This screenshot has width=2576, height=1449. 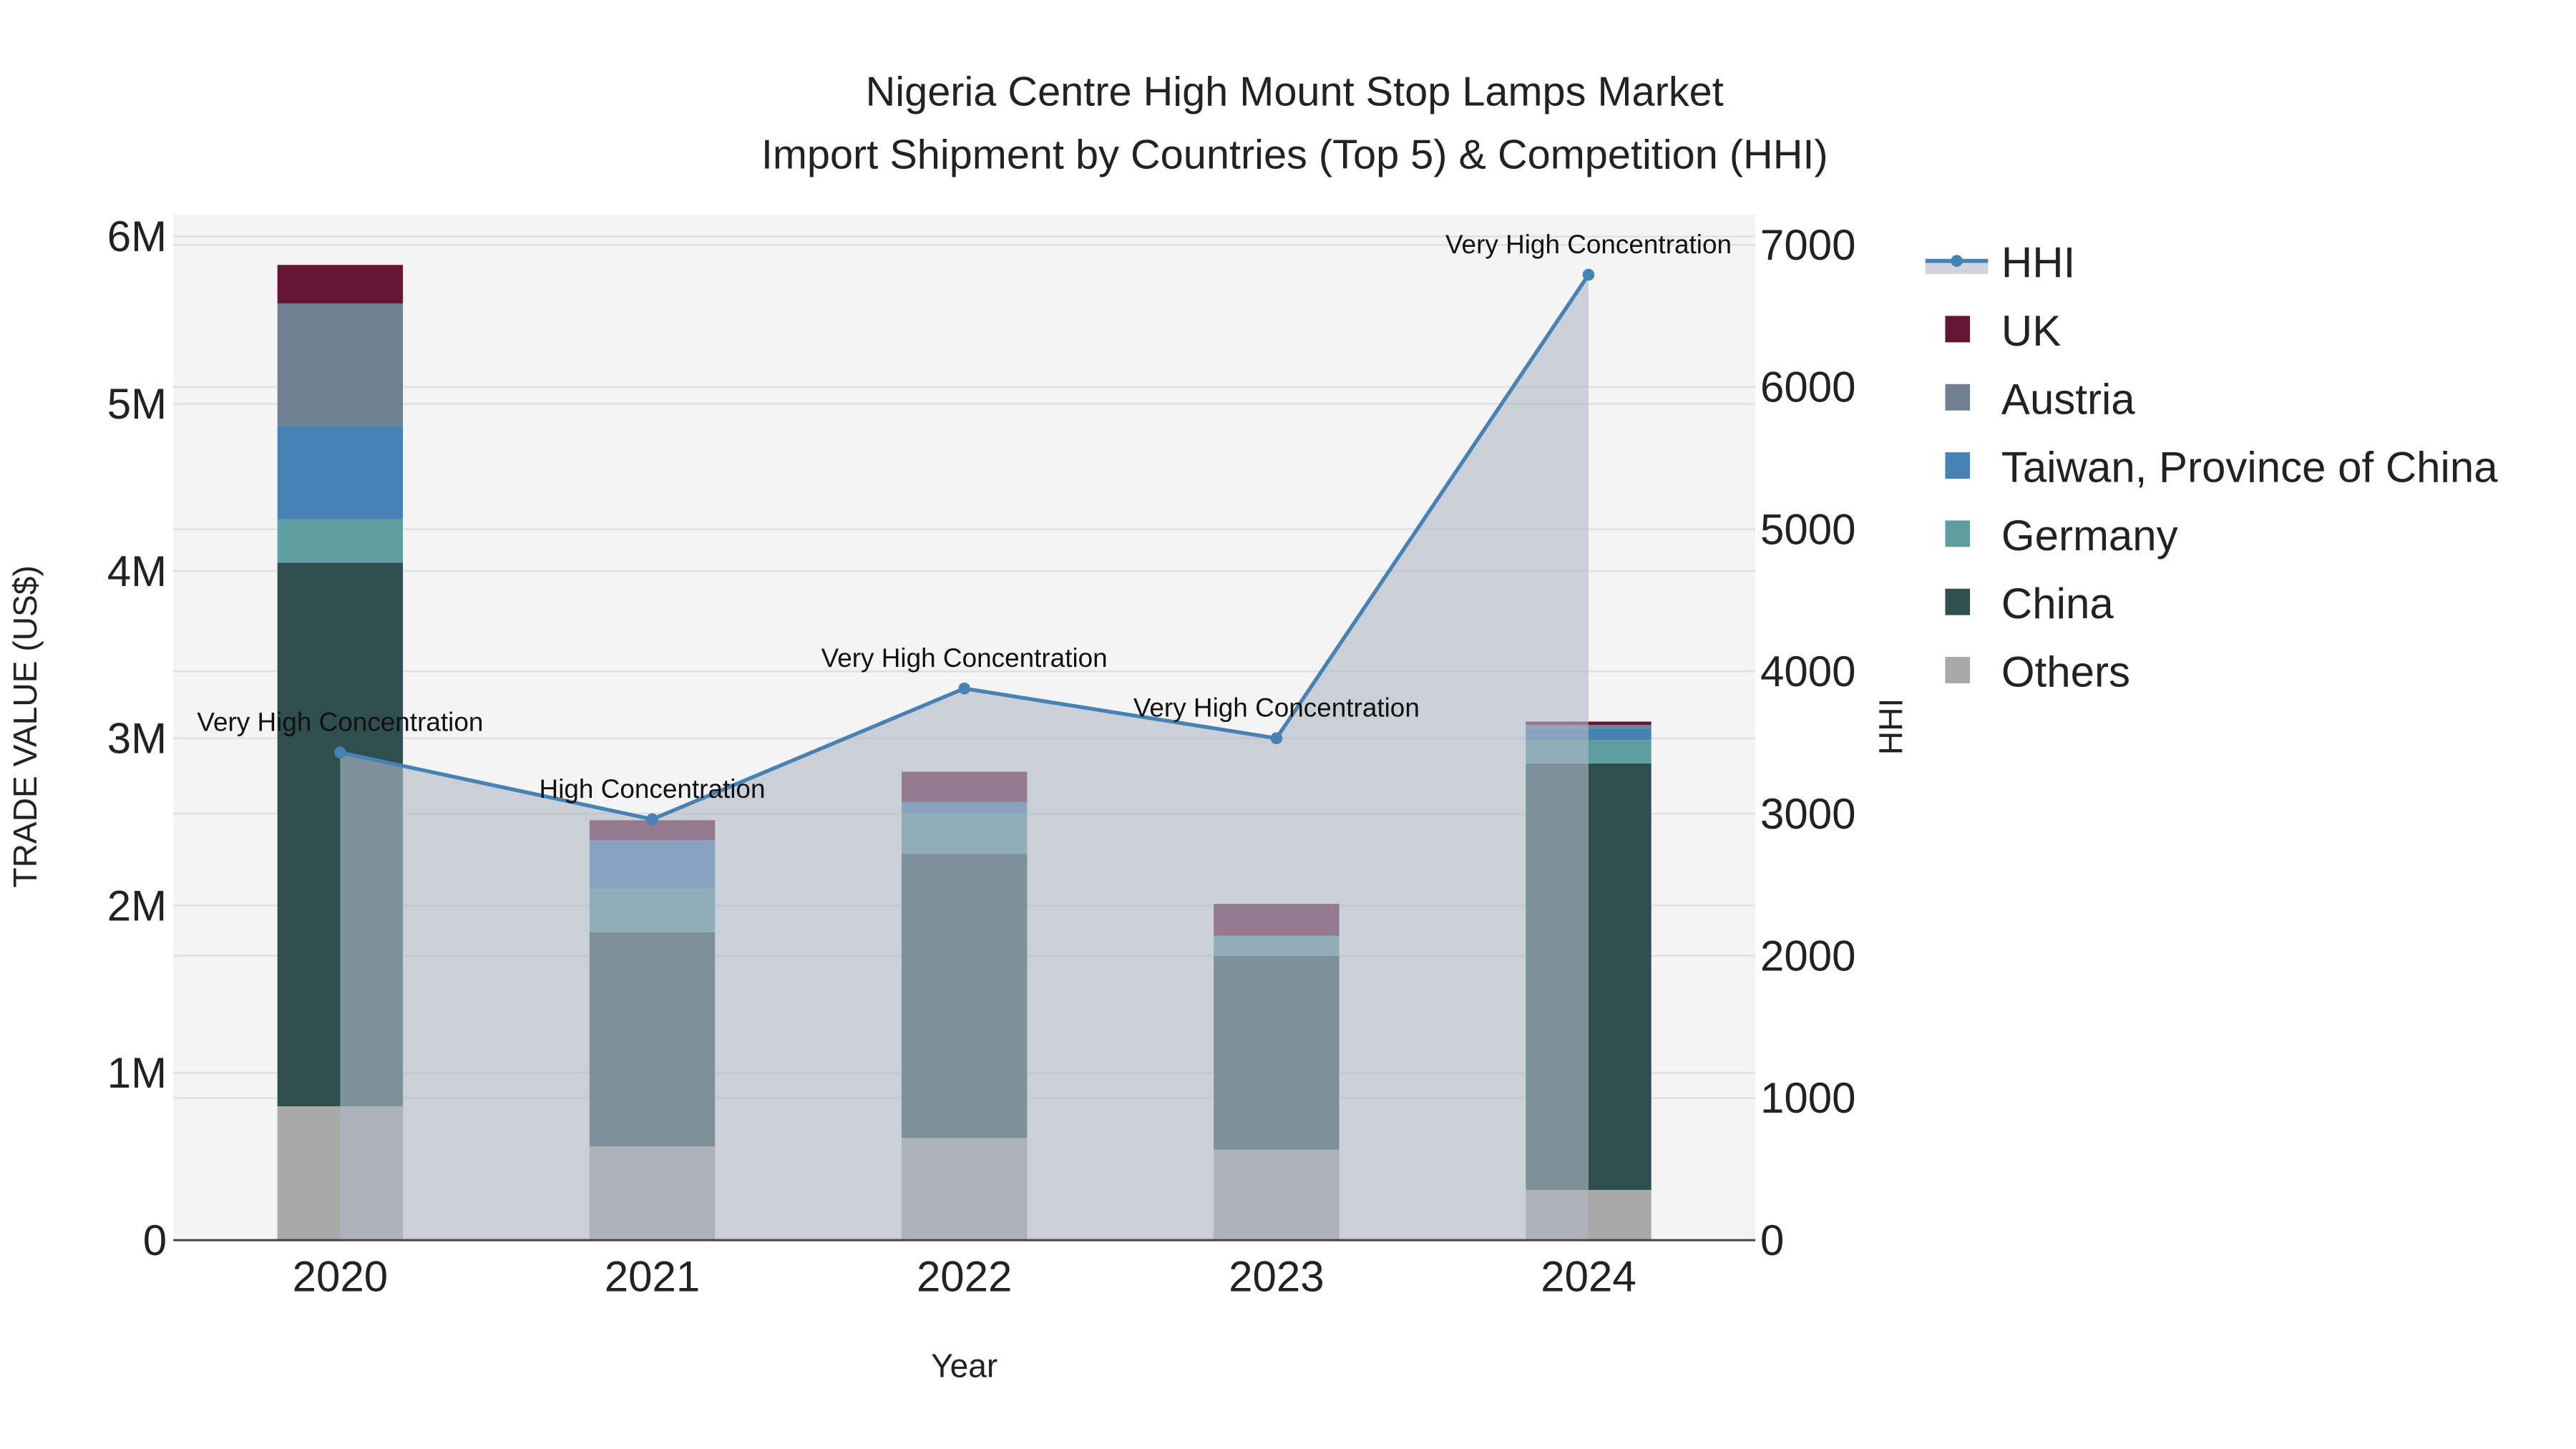 I want to click on y2-axis-label: HHI, so click(x=1890, y=726).